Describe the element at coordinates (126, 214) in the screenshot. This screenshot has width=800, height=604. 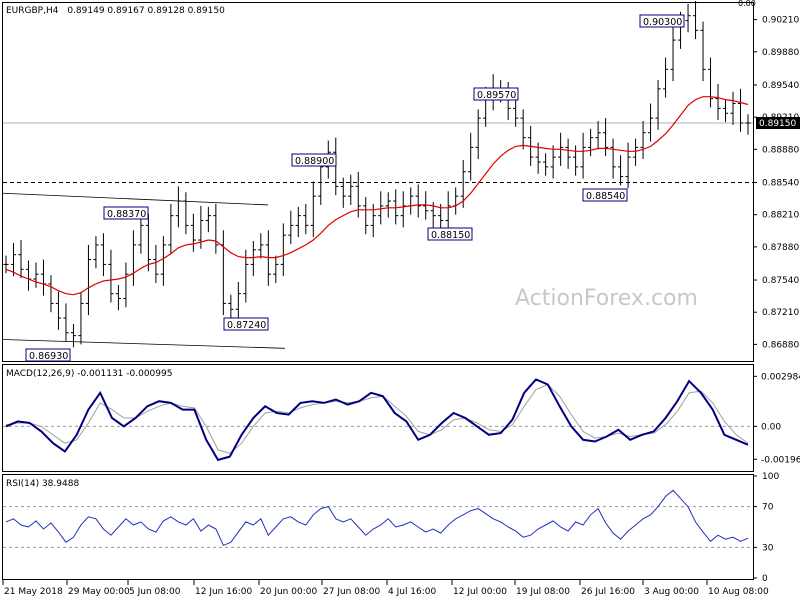
I see `annotation-label: 0.88370` at that location.